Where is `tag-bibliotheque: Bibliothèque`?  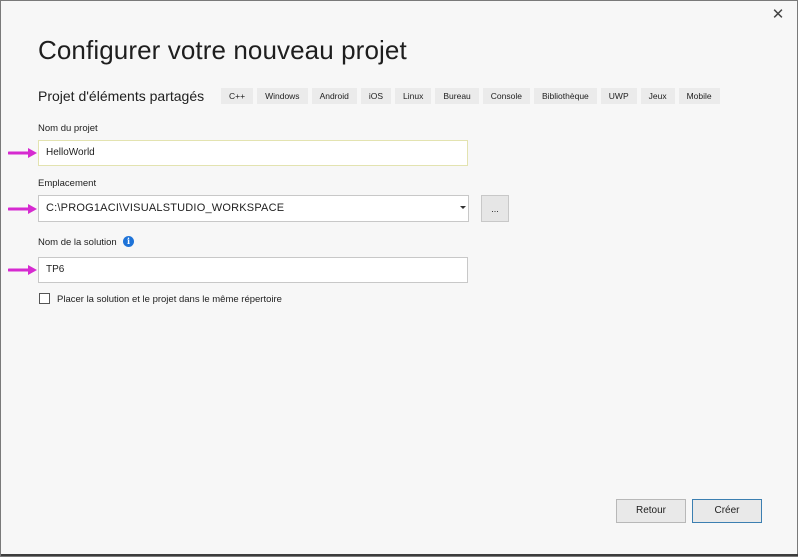
tag-bibliotheque: Bibliothèque is located at coordinates (565, 96).